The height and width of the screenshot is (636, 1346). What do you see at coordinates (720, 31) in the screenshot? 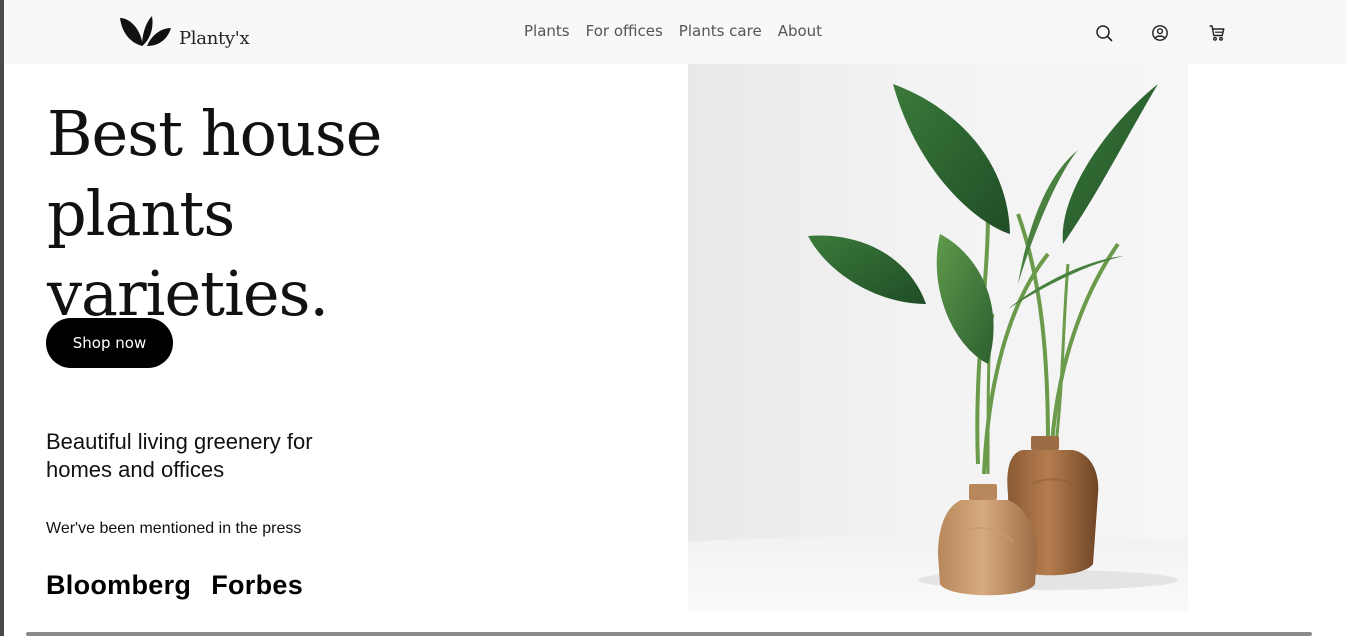
I see `nav-link-plants-care: Plants care` at bounding box center [720, 31].